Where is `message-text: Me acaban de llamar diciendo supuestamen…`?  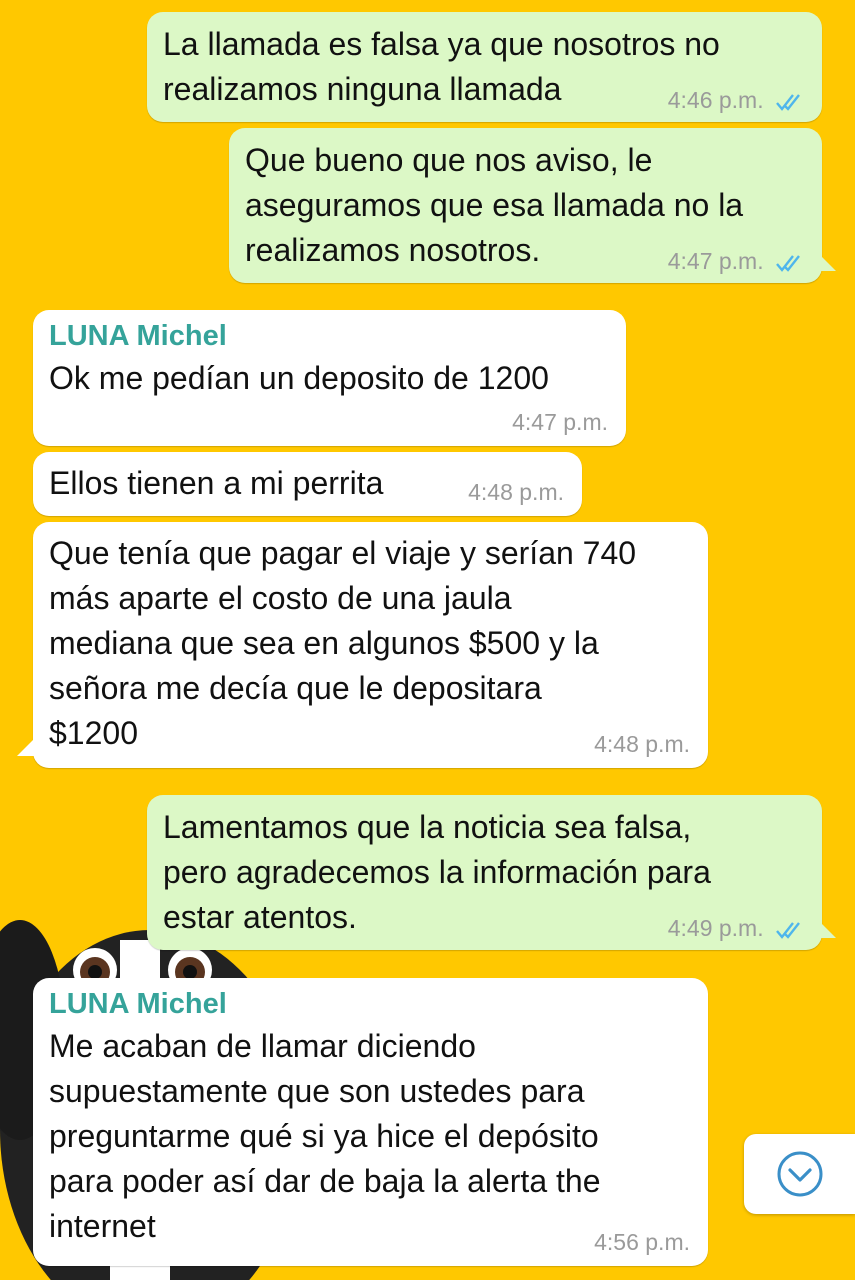
message-text: Me acaban de llamar diciendo supuestamen… is located at coordinates (325, 1136).